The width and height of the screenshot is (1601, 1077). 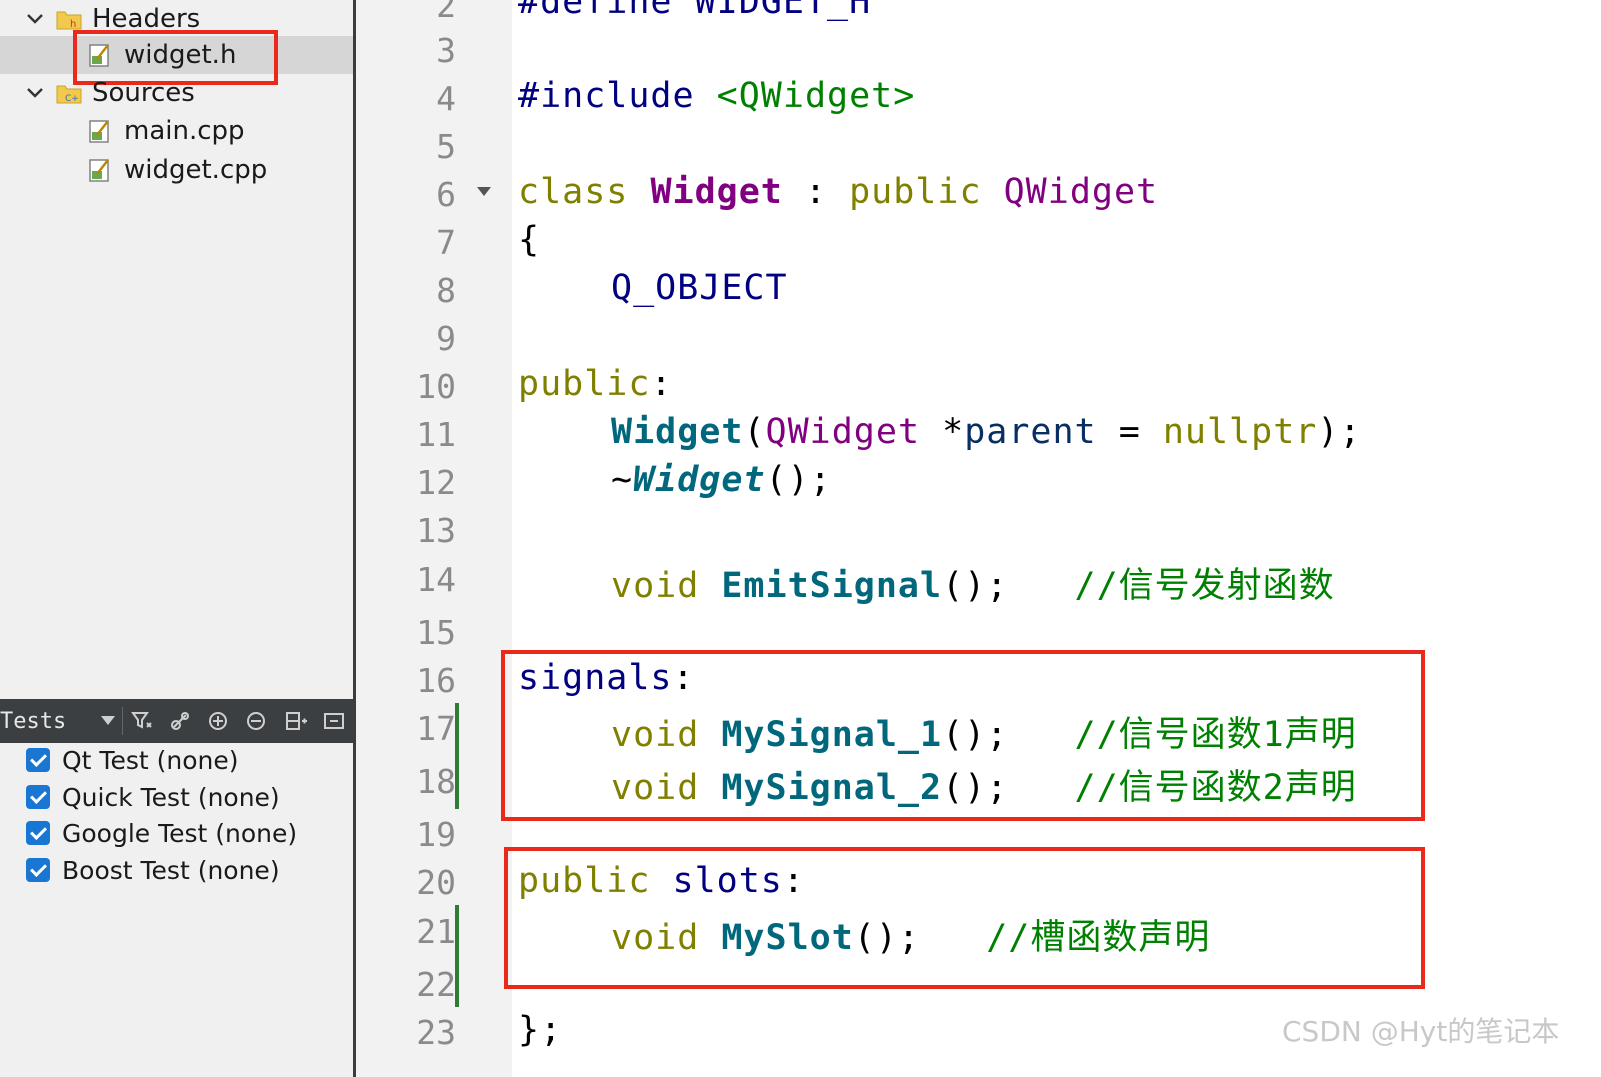 I want to click on highlight-box-slots, so click(x=964, y=918).